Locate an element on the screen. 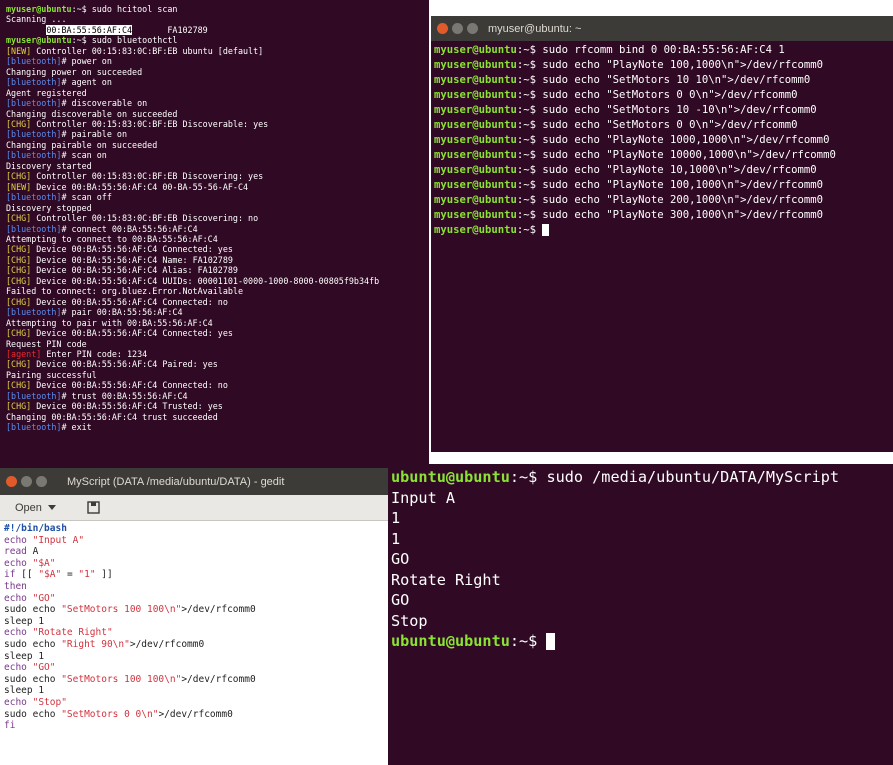 This screenshot has height=765, width=893. line-text: # trust 00:BA:55:56:AF:C4 is located at coordinates (124, 395).